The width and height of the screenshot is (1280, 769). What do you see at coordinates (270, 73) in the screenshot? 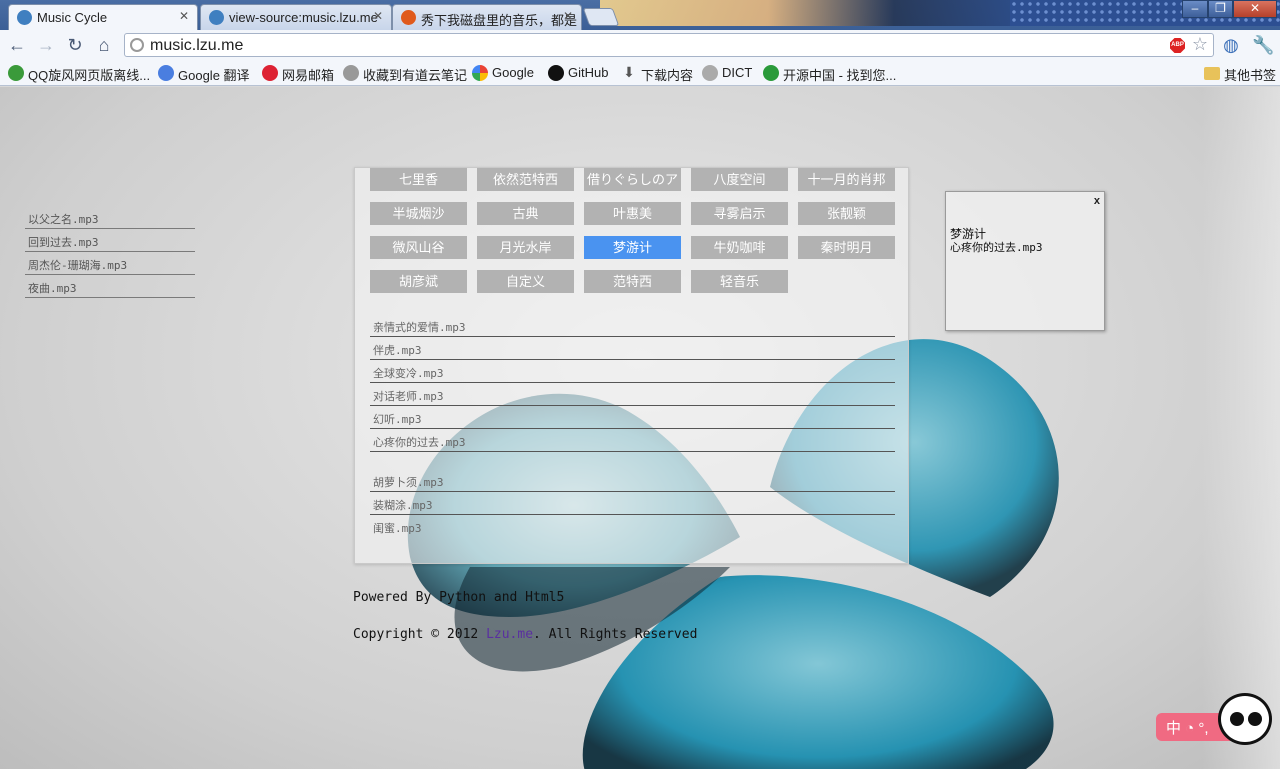
I see `mail-icon` at bounding box center [270, 73].